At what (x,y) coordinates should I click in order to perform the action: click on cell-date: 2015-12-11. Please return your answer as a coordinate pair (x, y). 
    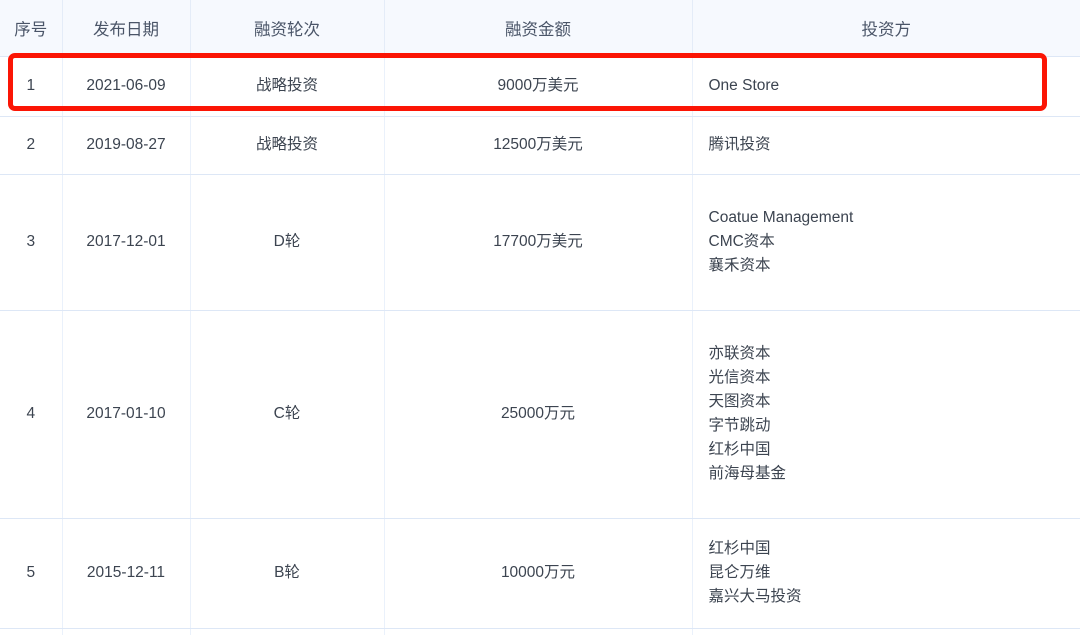
    Looking at the image, I should click on (126, 573).